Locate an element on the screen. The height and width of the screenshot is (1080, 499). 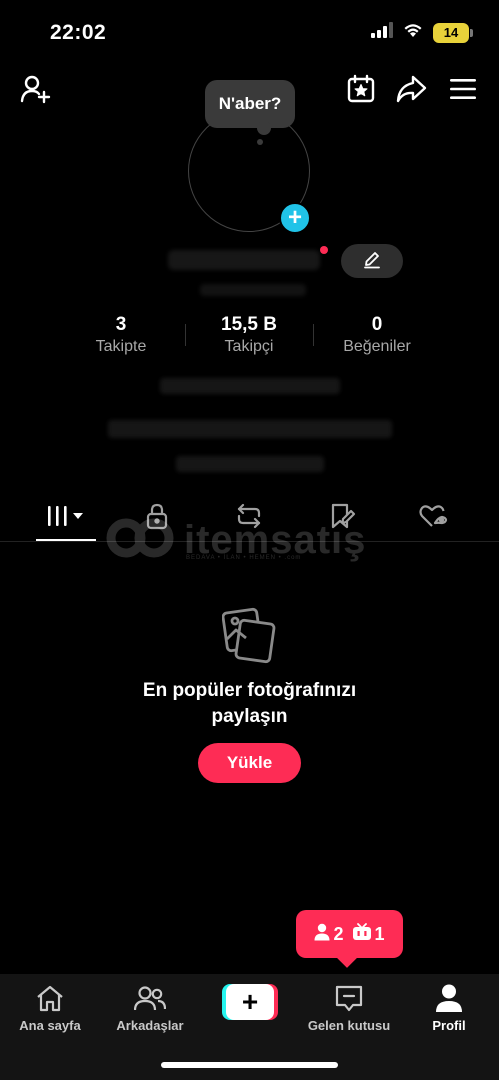
followers-count: 2 is located at coordinates (338, 933).